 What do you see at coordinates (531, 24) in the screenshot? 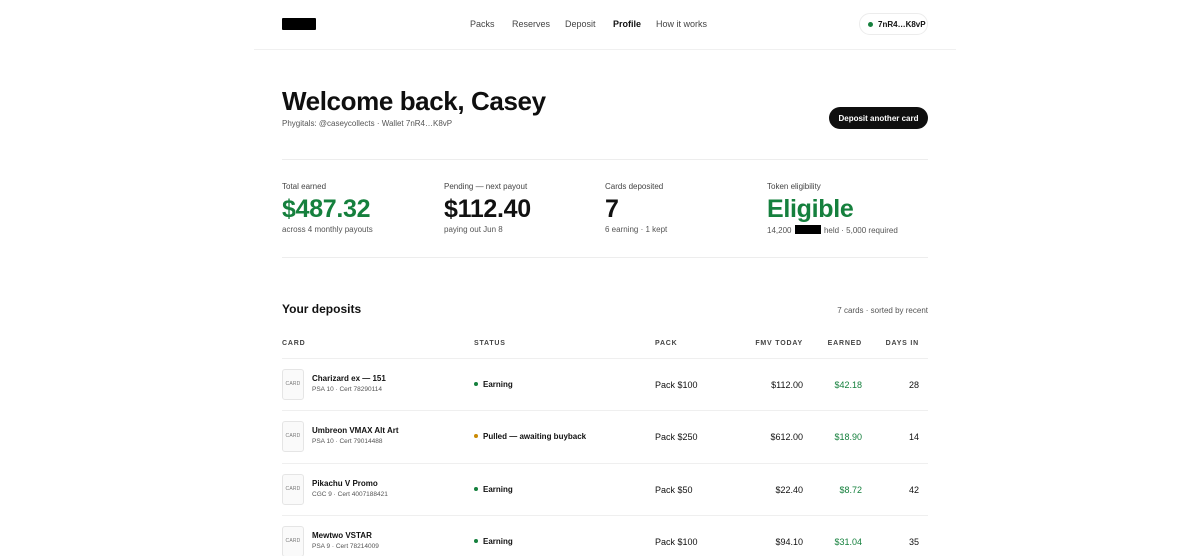
I see `nav-reserves: Reserves` at bounding box center [531, 24].